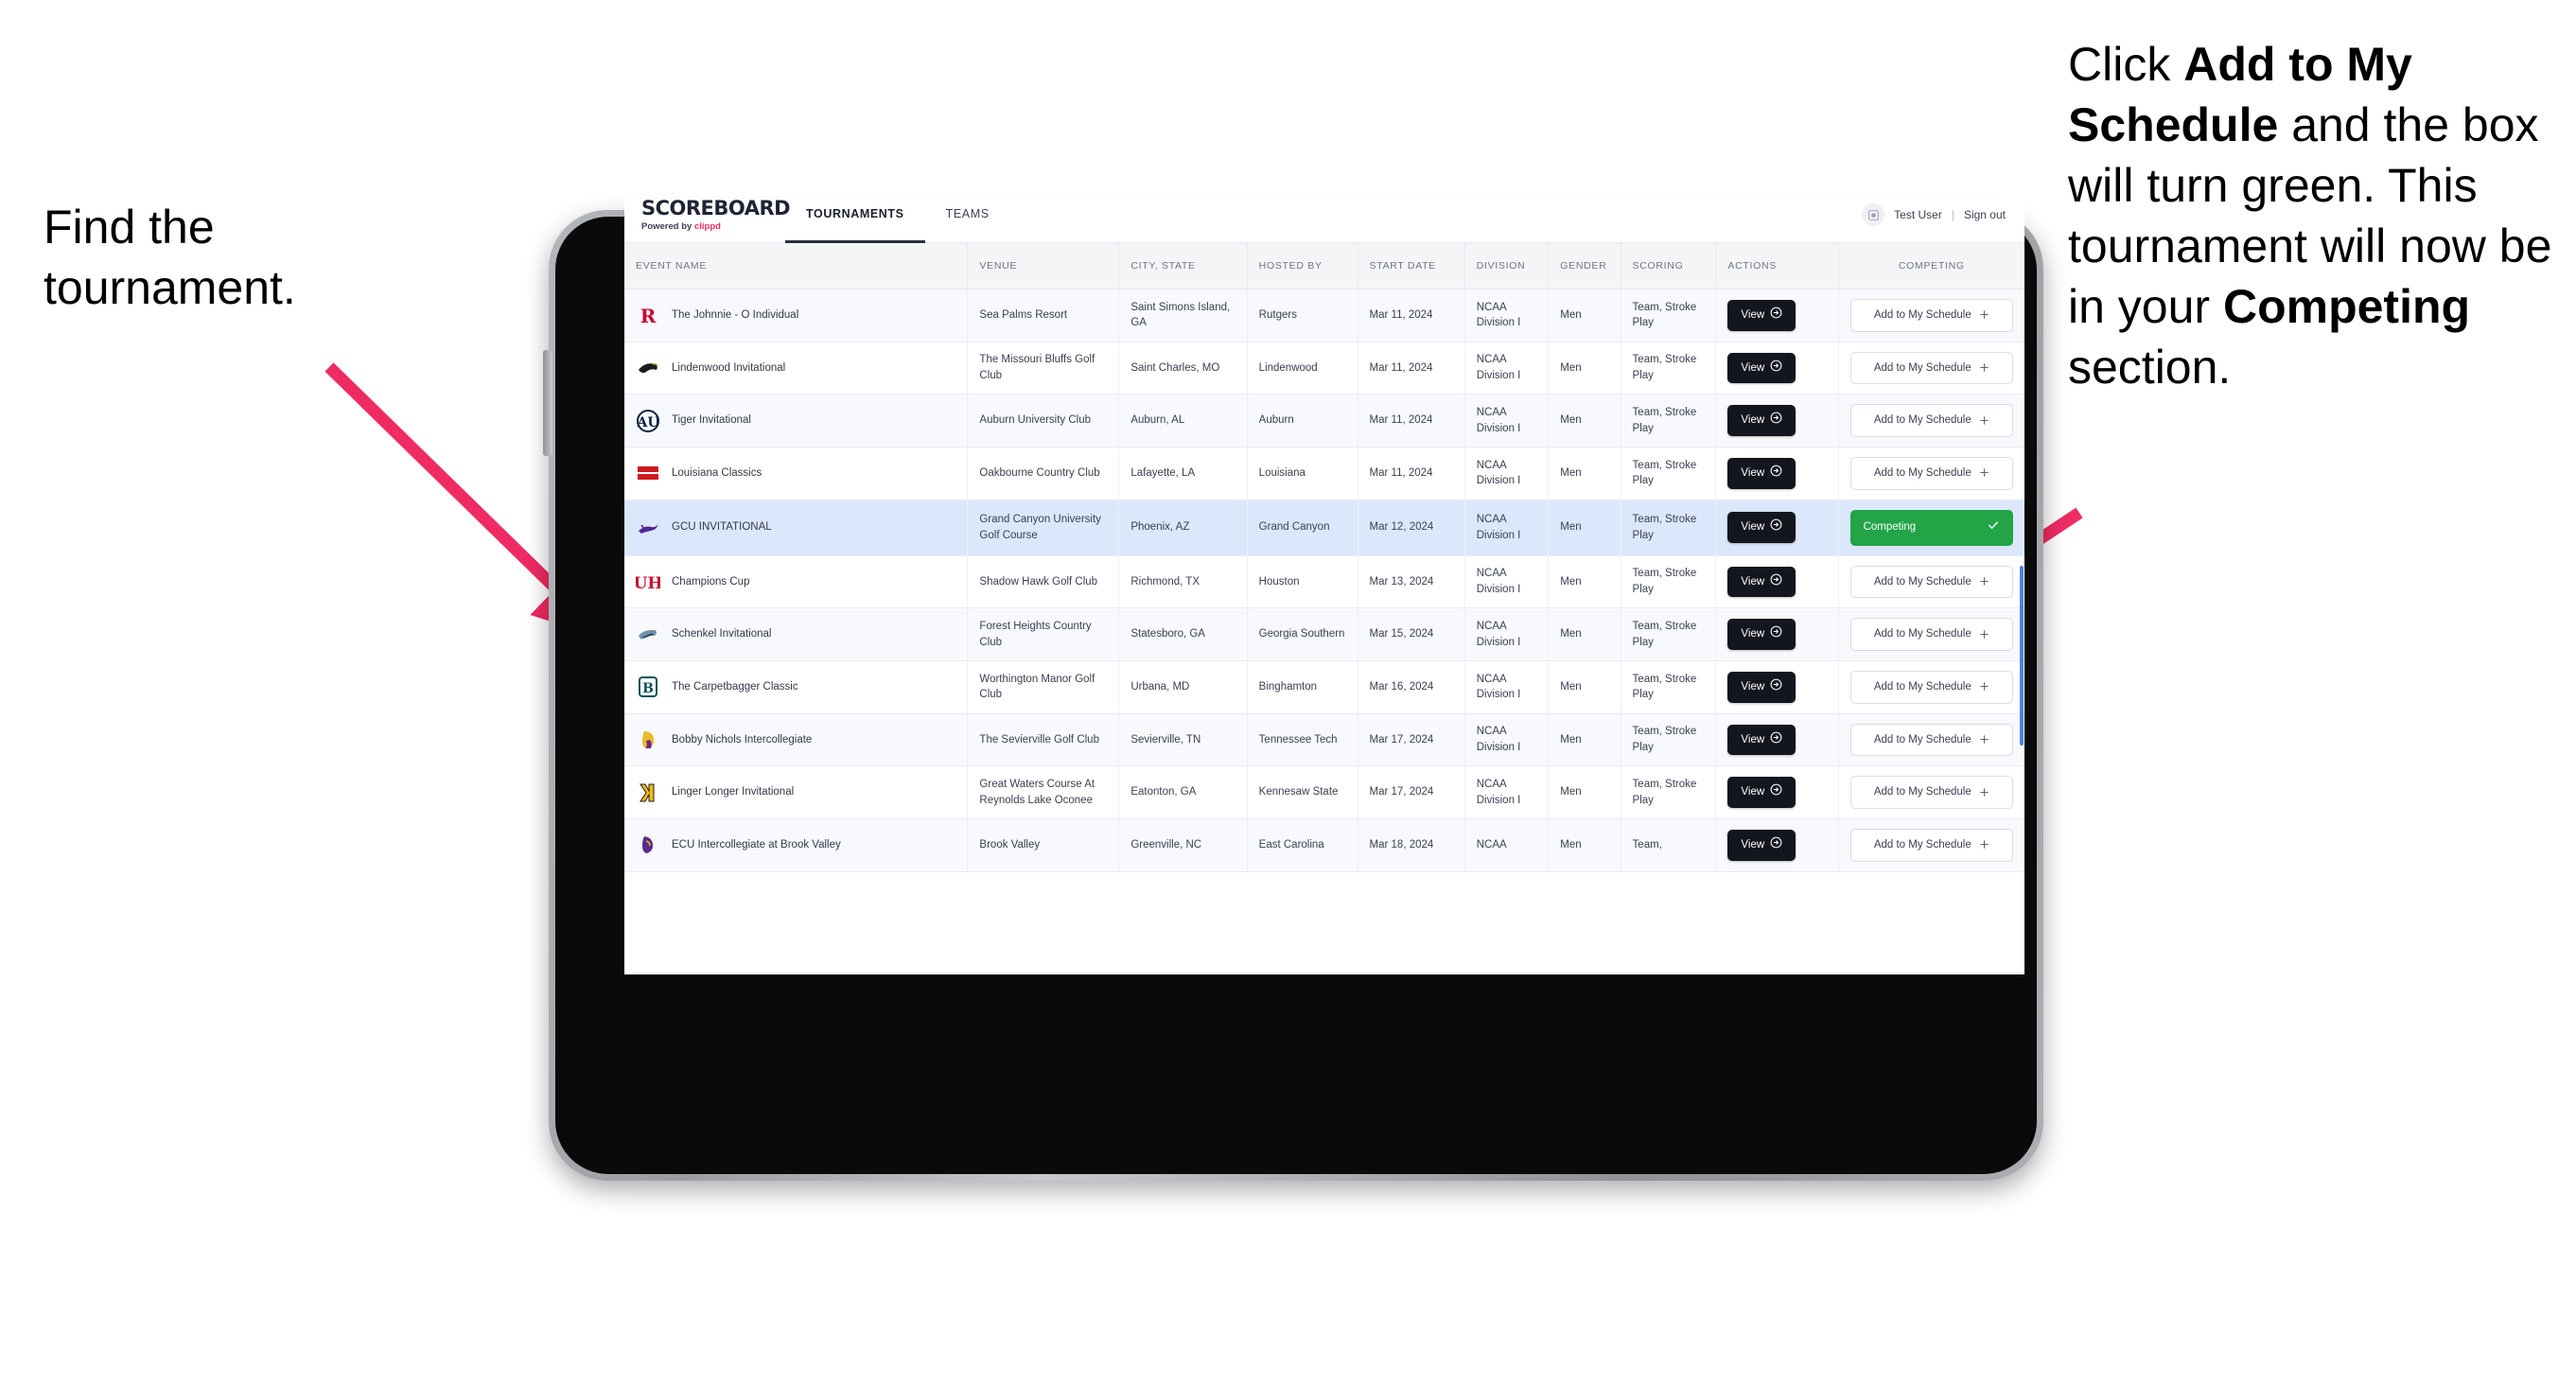  What do you see at coordinates (1412, 266) in the screenshot?
I see `column-header-start-date: START DATE` at bounding box center [1412, 266].